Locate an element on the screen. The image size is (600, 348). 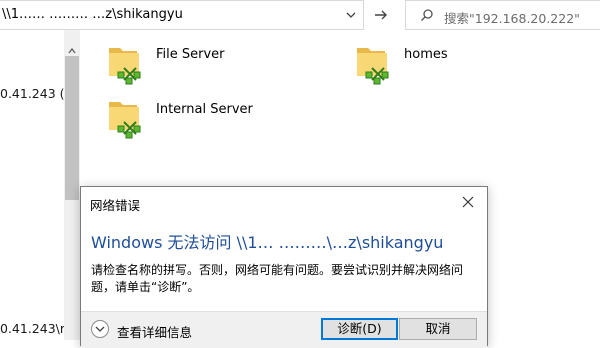
search-icon is located at coordinates (427, 15).